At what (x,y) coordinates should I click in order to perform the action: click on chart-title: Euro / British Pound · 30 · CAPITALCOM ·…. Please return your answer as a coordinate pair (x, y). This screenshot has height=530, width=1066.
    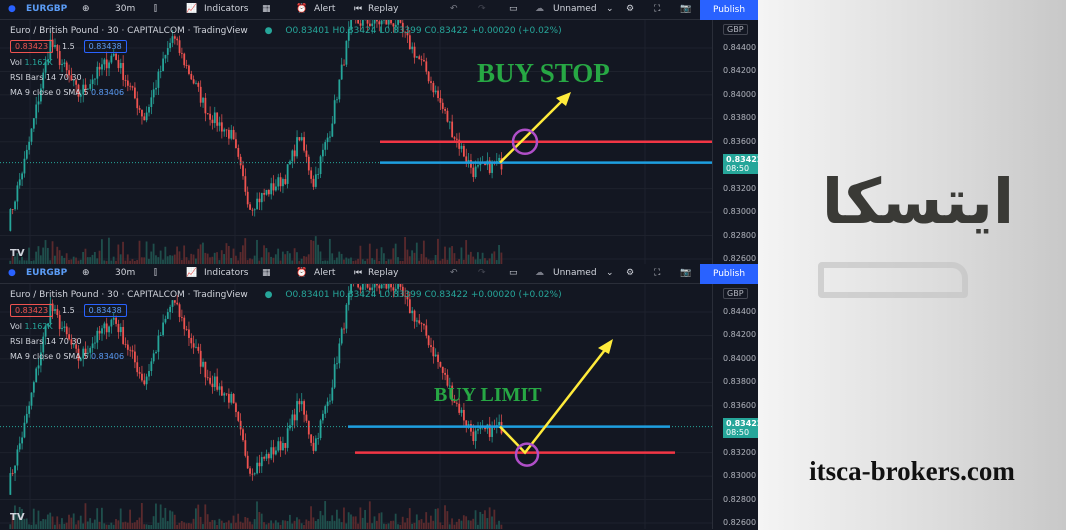
    Looking at the image, I should click on (129, 31).